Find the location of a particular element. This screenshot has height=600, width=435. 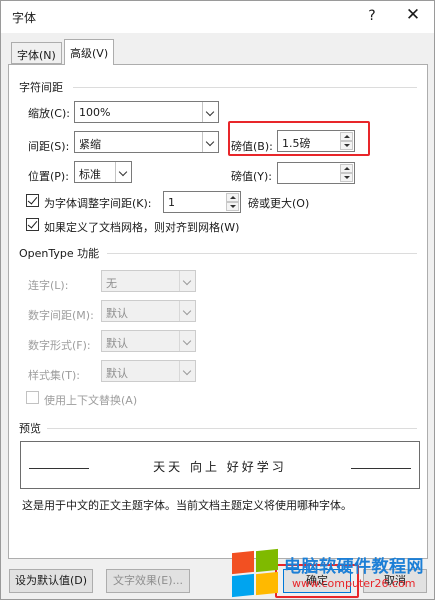

title-bar: 字体 ? ✕ is located at coordinates (217, 17).